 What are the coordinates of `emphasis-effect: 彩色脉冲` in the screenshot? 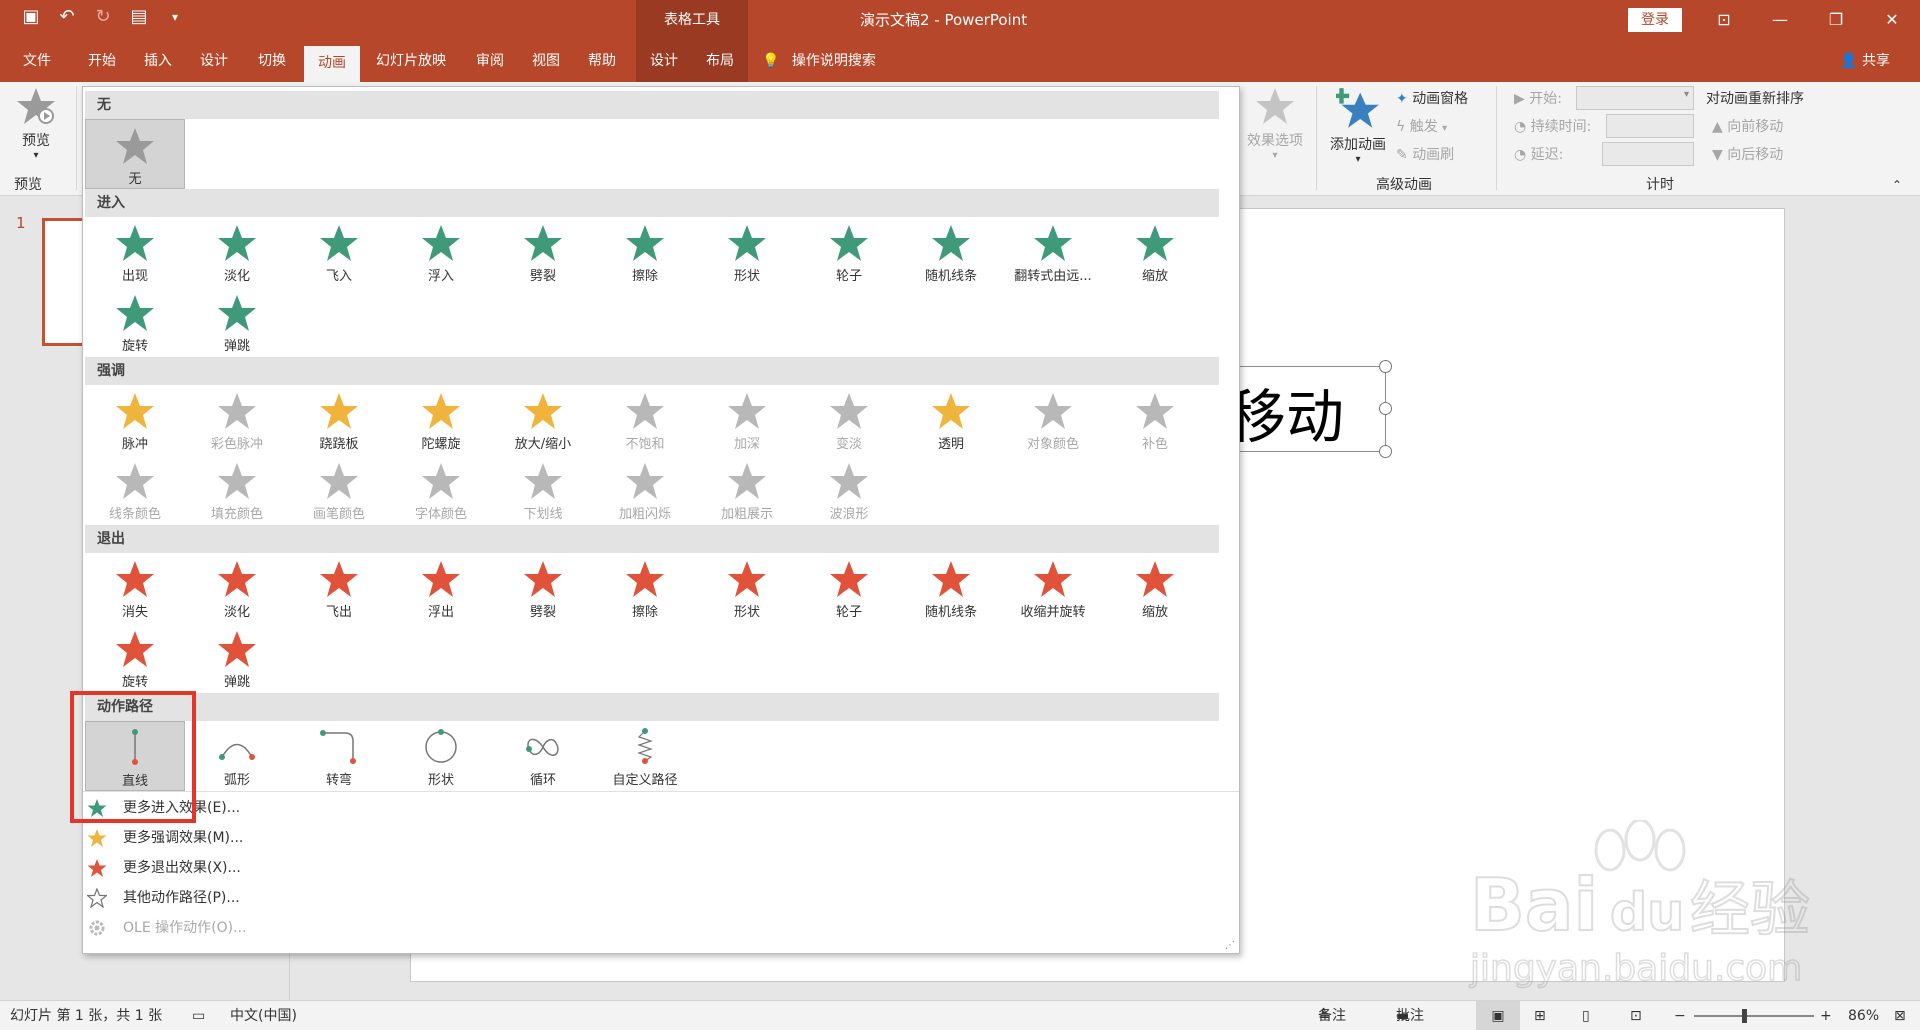 It's located at (237, 420).